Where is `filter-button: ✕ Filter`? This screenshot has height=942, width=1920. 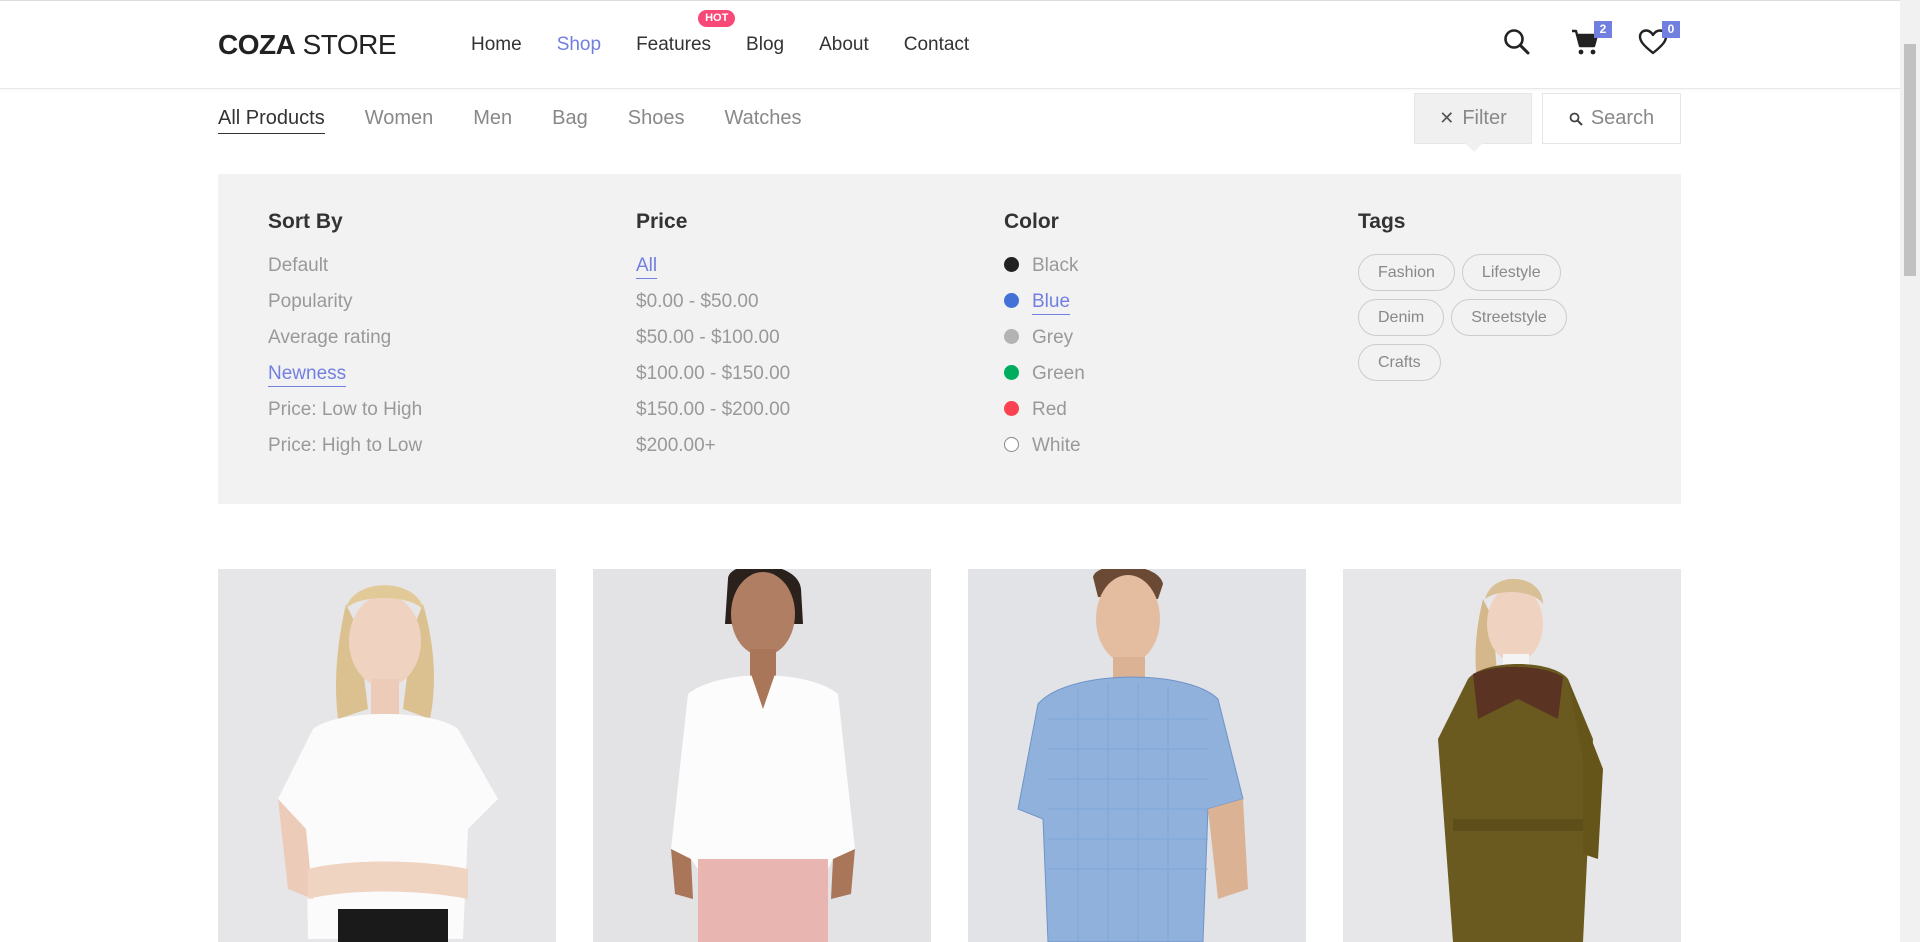
filter-button: ✕ Filter is located at coordinates (1473, 118).